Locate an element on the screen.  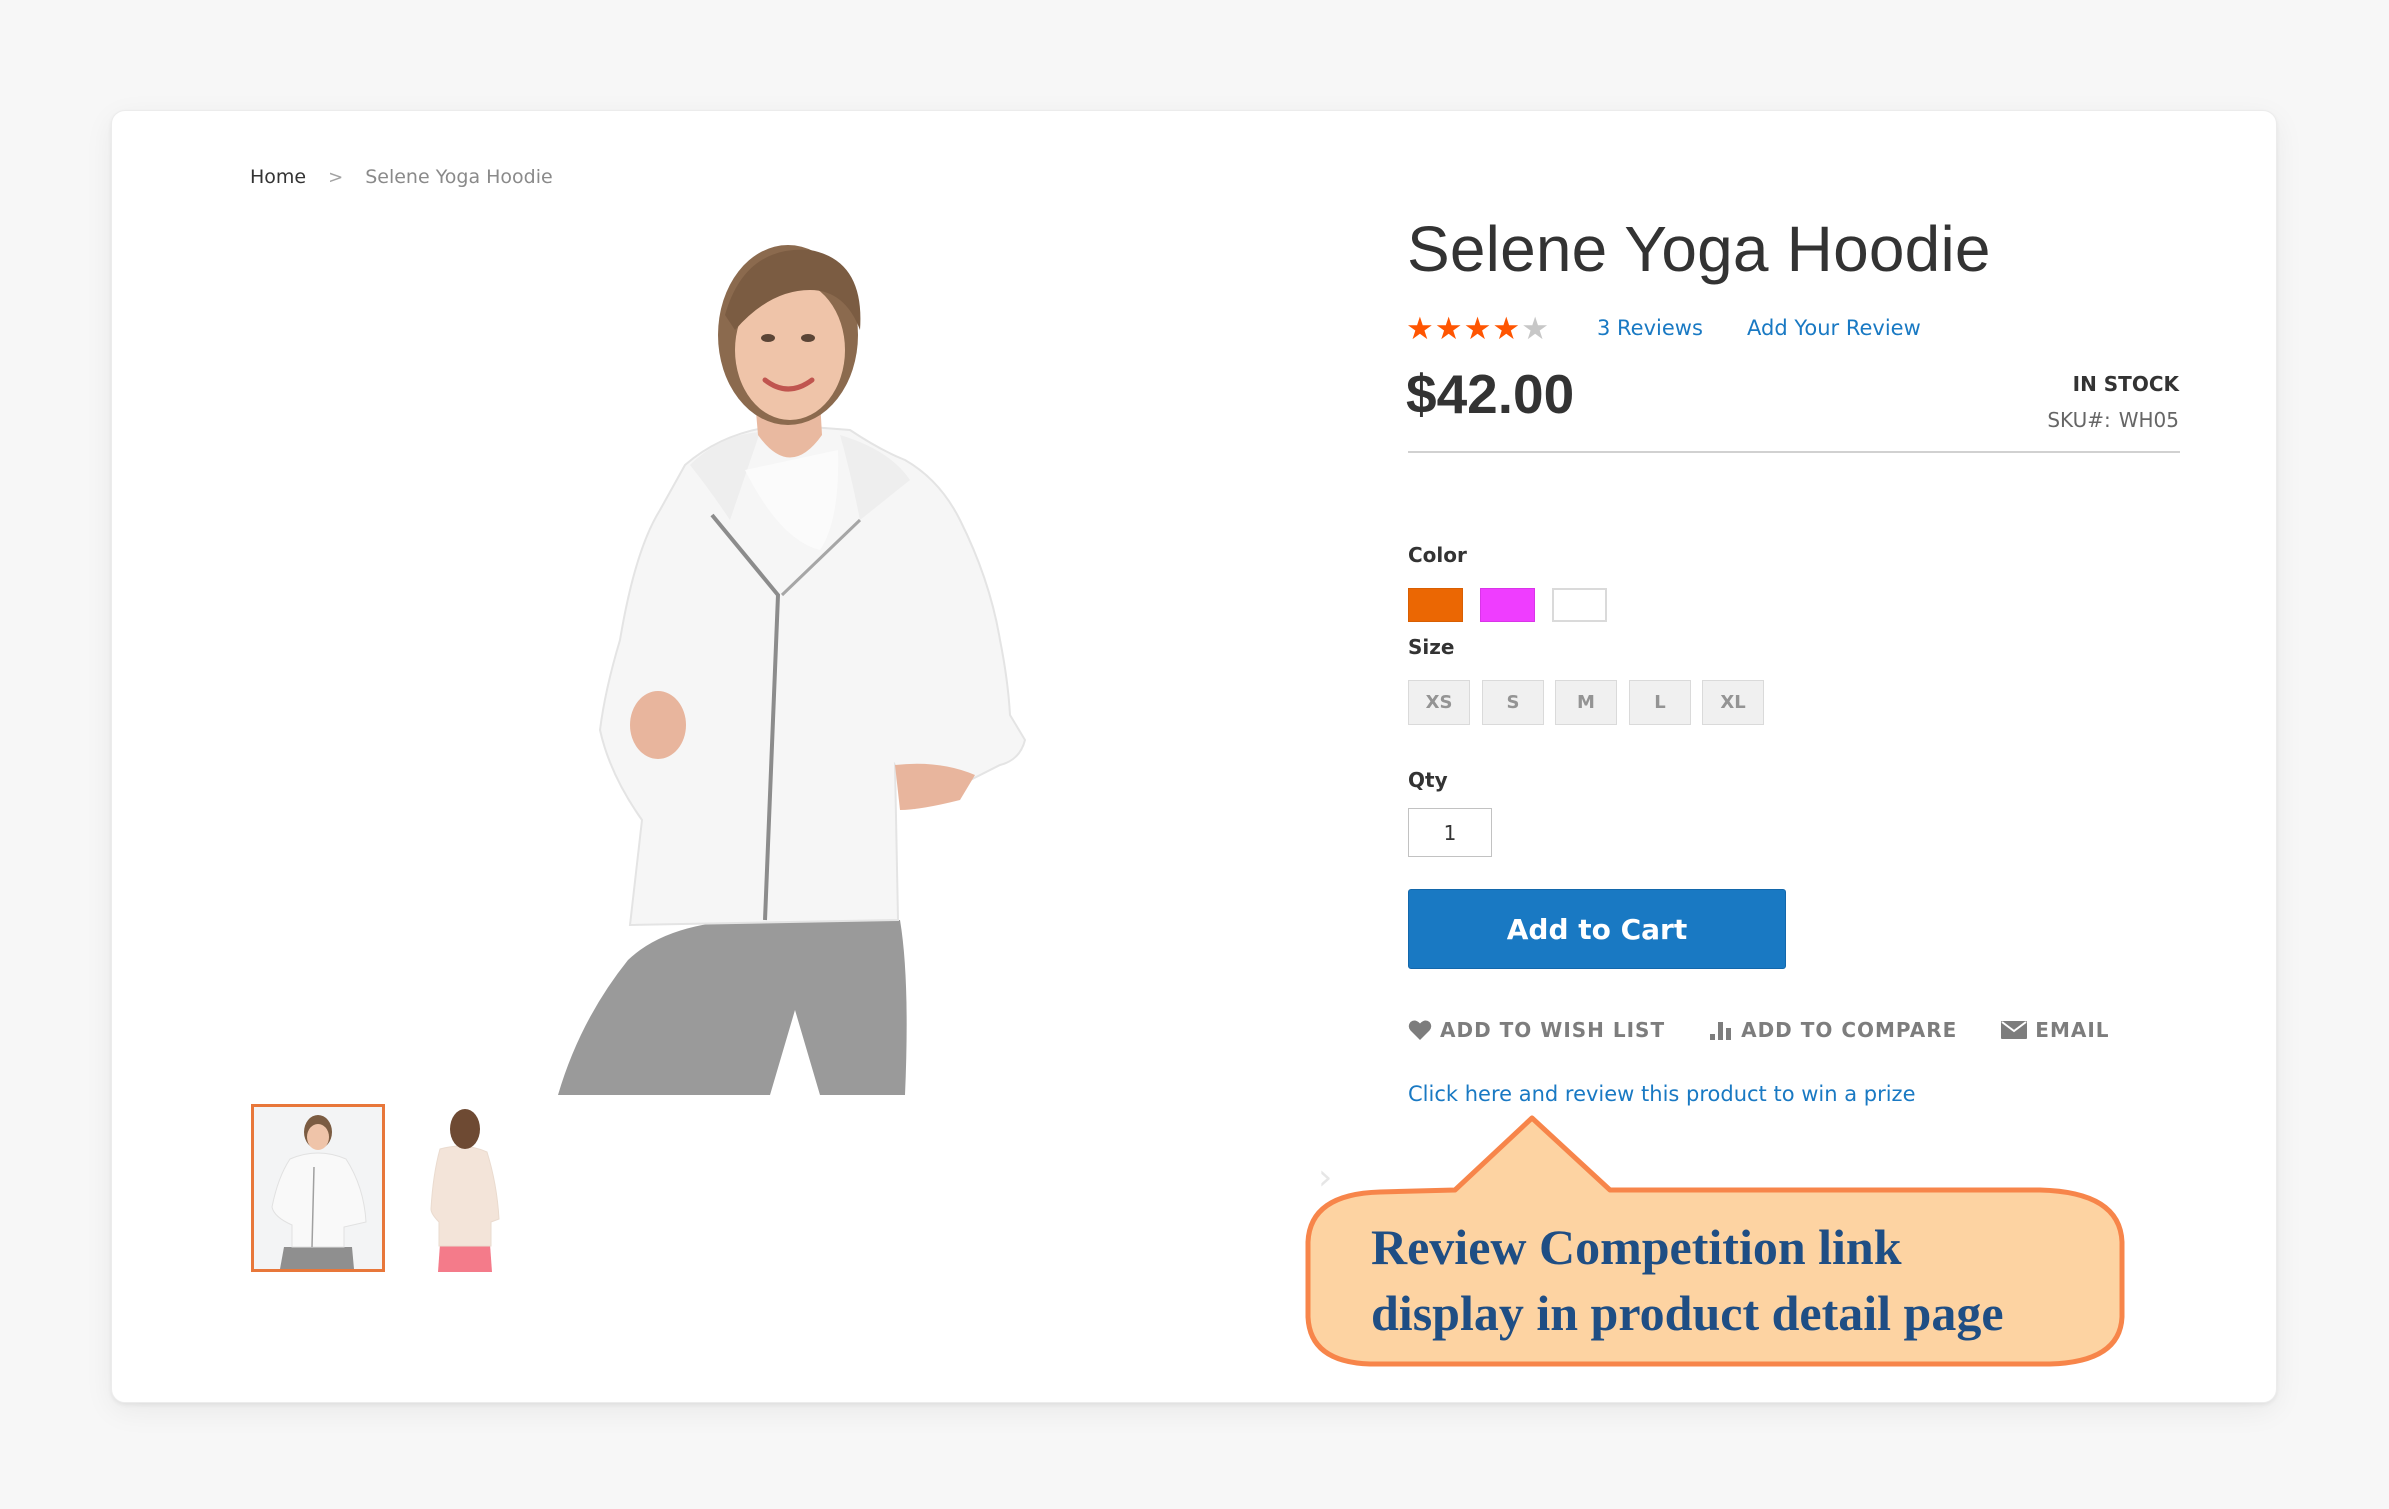
product-title: Selene Yoga Hoodie is located at coordinates (1699, 249).